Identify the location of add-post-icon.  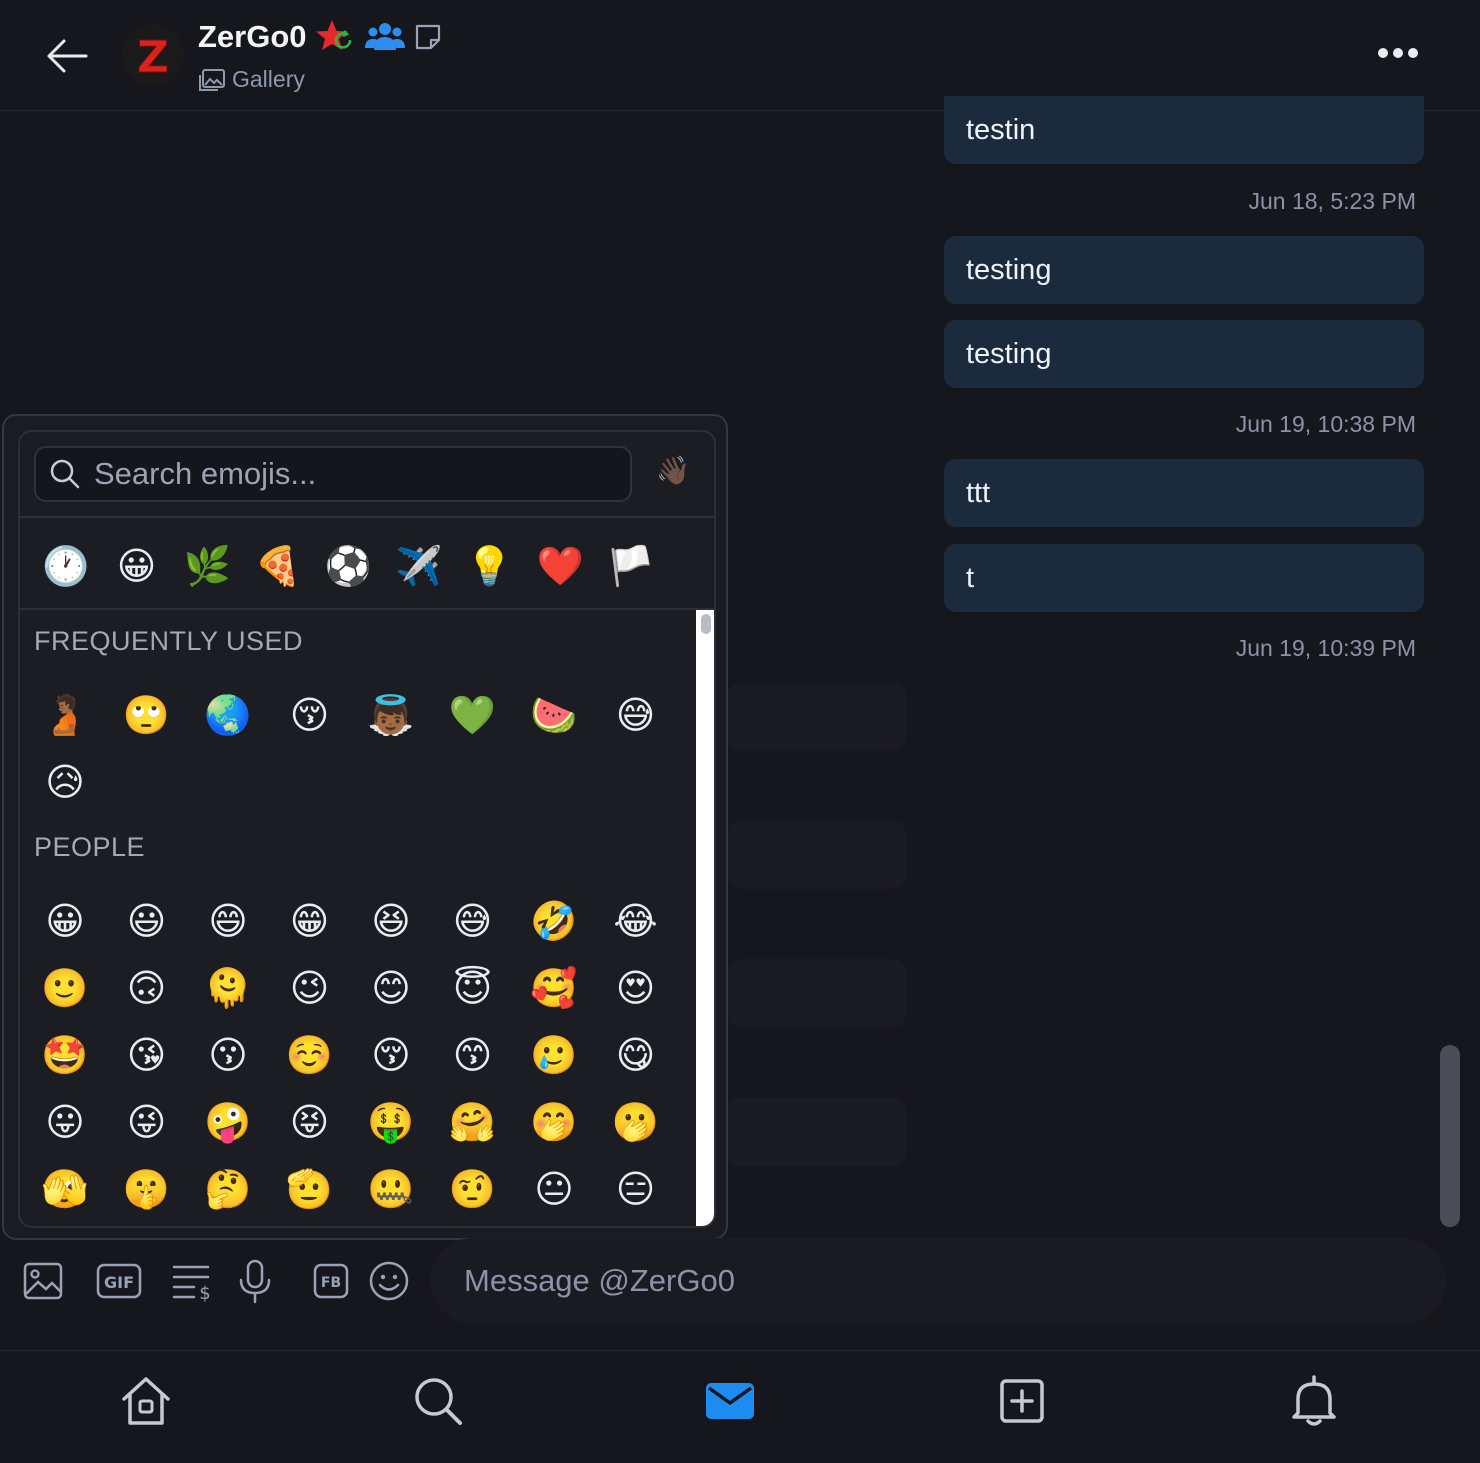
(1022, 1401).